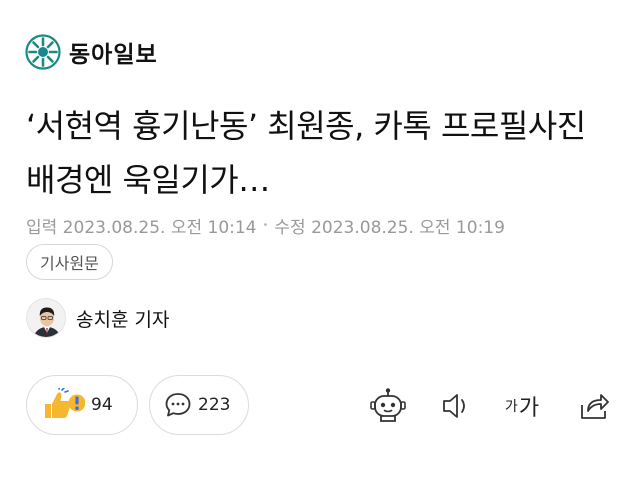 The image size is (640, 484). What do you see at coordinates (113, 55) in the screenshot?
I see `brand-name: 동아일보` at bounding box center [113, 55].